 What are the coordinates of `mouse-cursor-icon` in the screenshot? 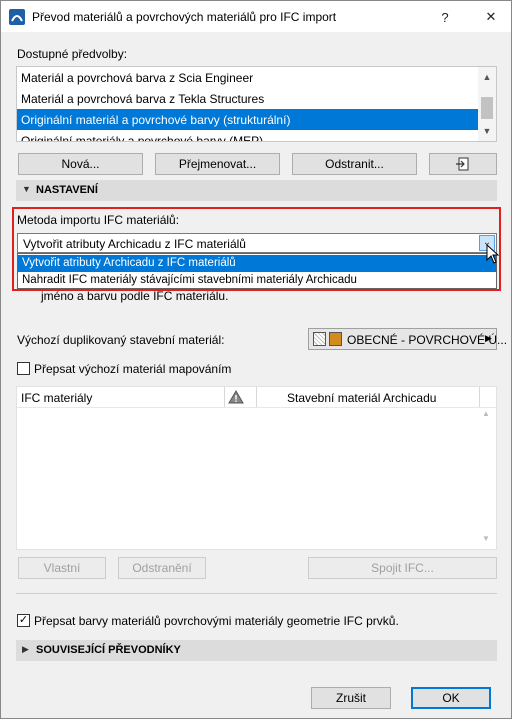 It's located at (493, 254).